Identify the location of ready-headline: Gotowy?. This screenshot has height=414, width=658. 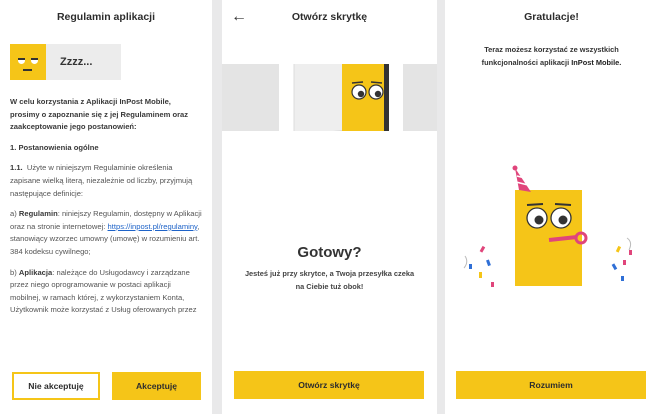
(329, 252).